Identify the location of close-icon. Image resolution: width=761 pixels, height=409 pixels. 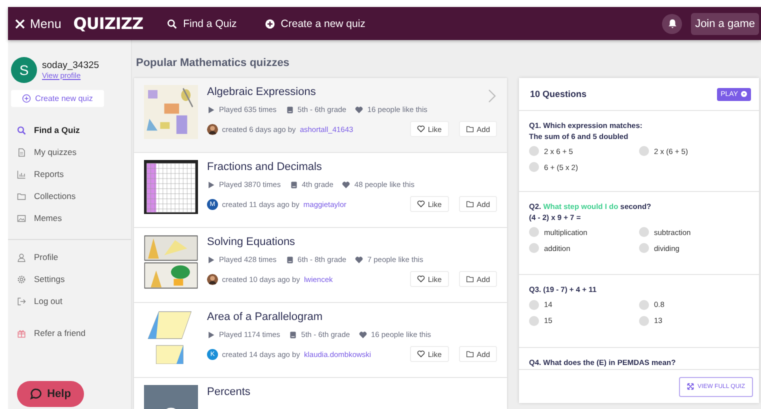
(20, 23).